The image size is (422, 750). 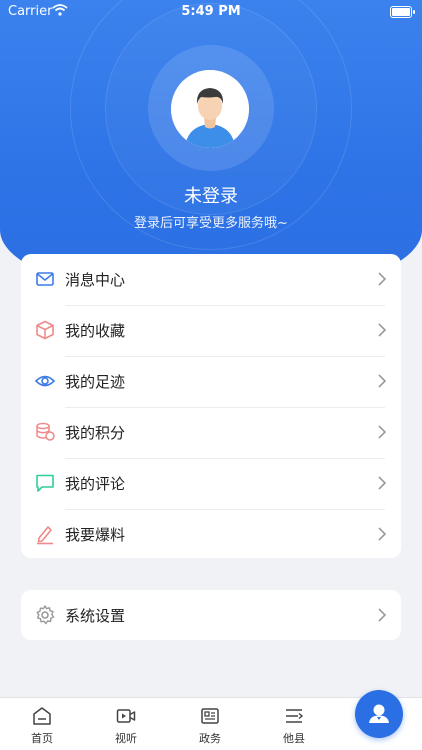 I want to click on tab-government: 政务, so click(x=210, y=724).